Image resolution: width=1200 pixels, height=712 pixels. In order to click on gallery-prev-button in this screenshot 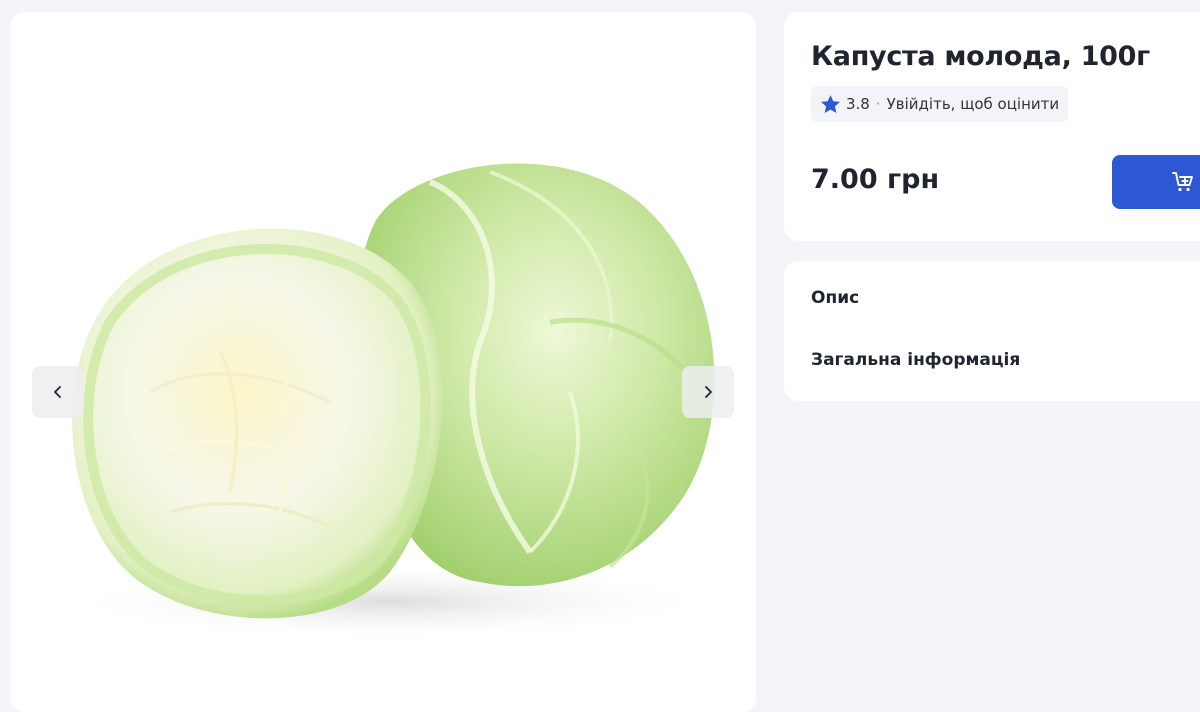, I will do `click(58, 392)`.